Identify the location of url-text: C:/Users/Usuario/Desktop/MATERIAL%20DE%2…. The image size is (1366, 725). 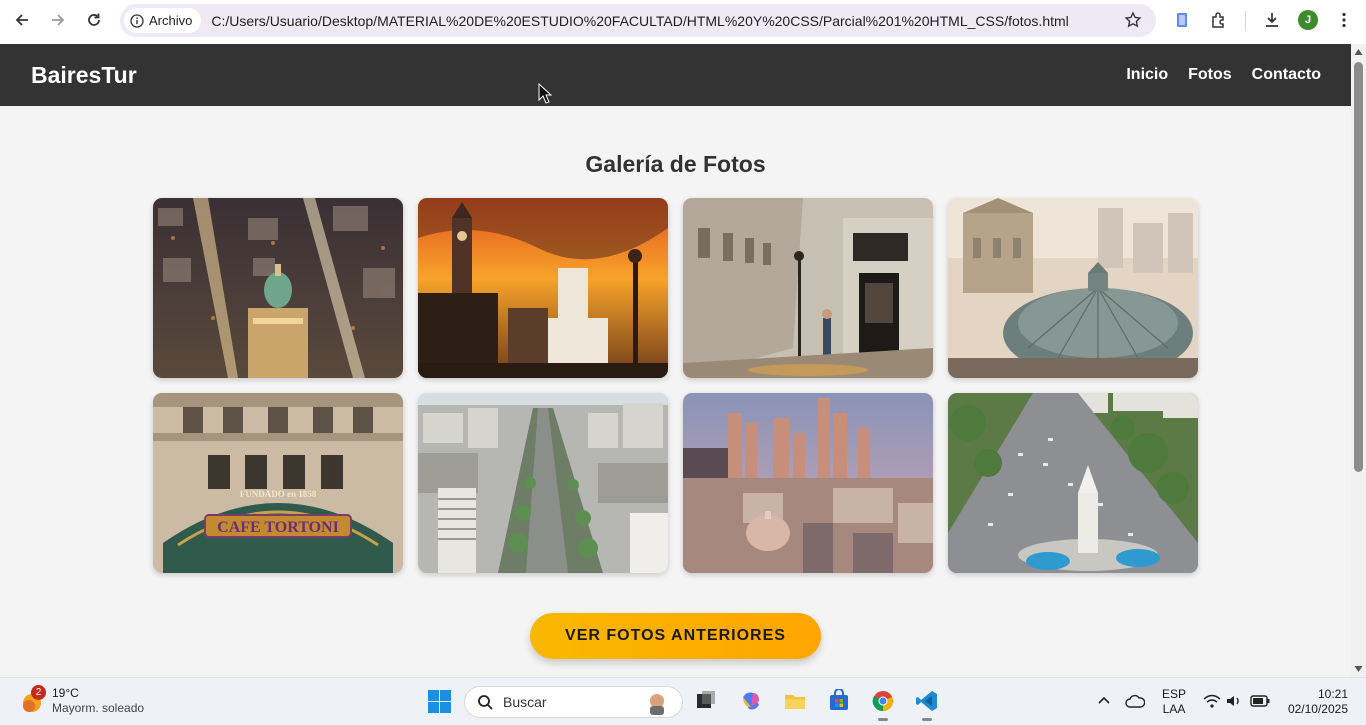
(639, 21).